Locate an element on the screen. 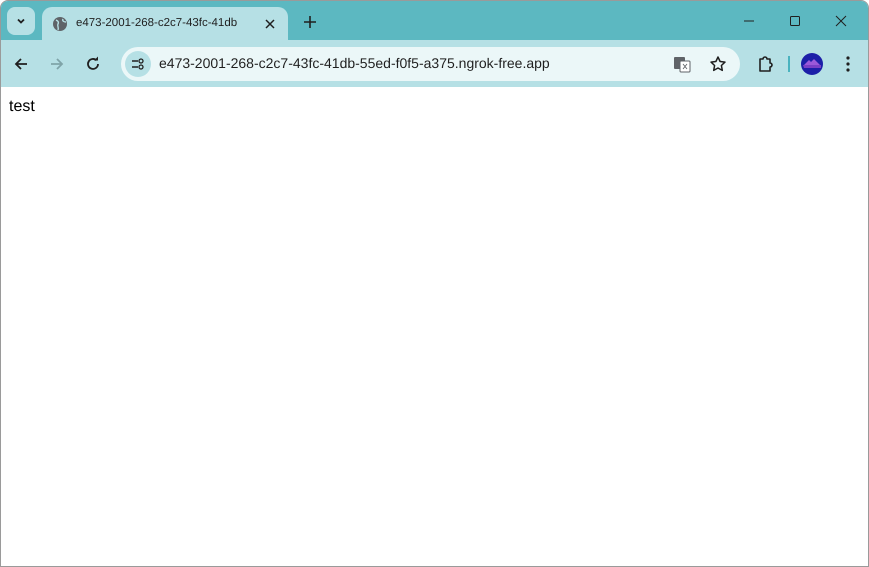  maximize-icon is located at coordinates (795, 20).